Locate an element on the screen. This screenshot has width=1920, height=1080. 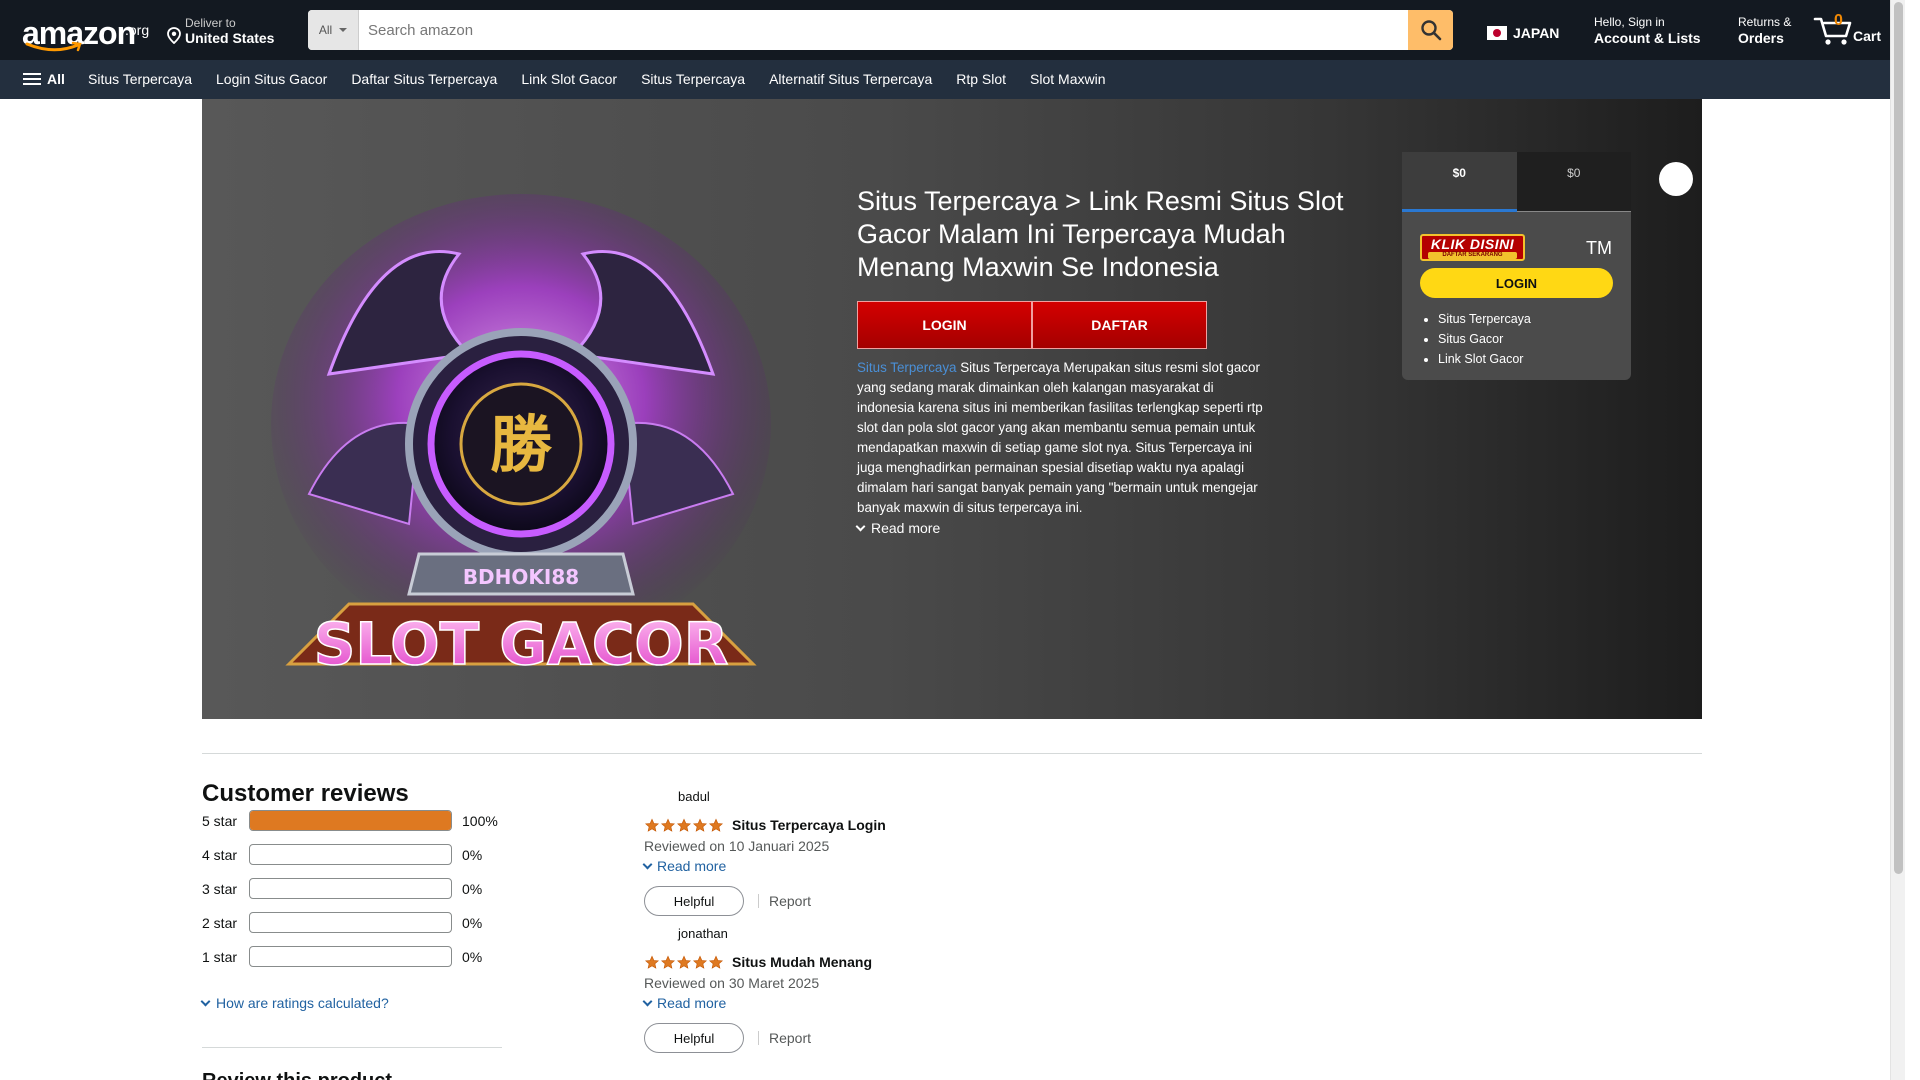
review-title: Situs Mudah Menang is located at coordinates (802, 962).